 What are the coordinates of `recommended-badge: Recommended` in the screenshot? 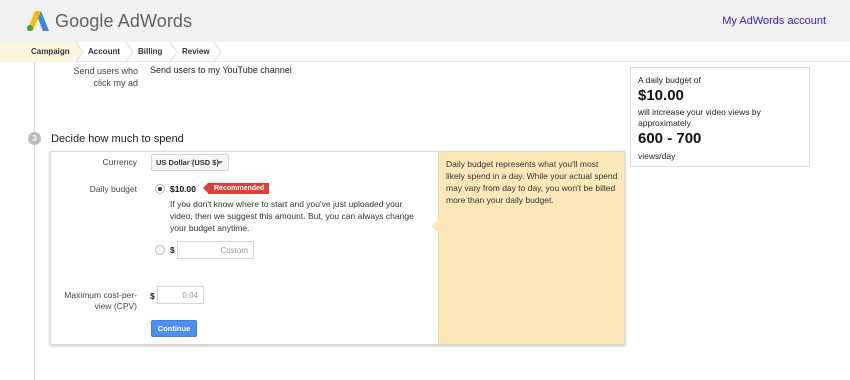 It's located at (236, 188).